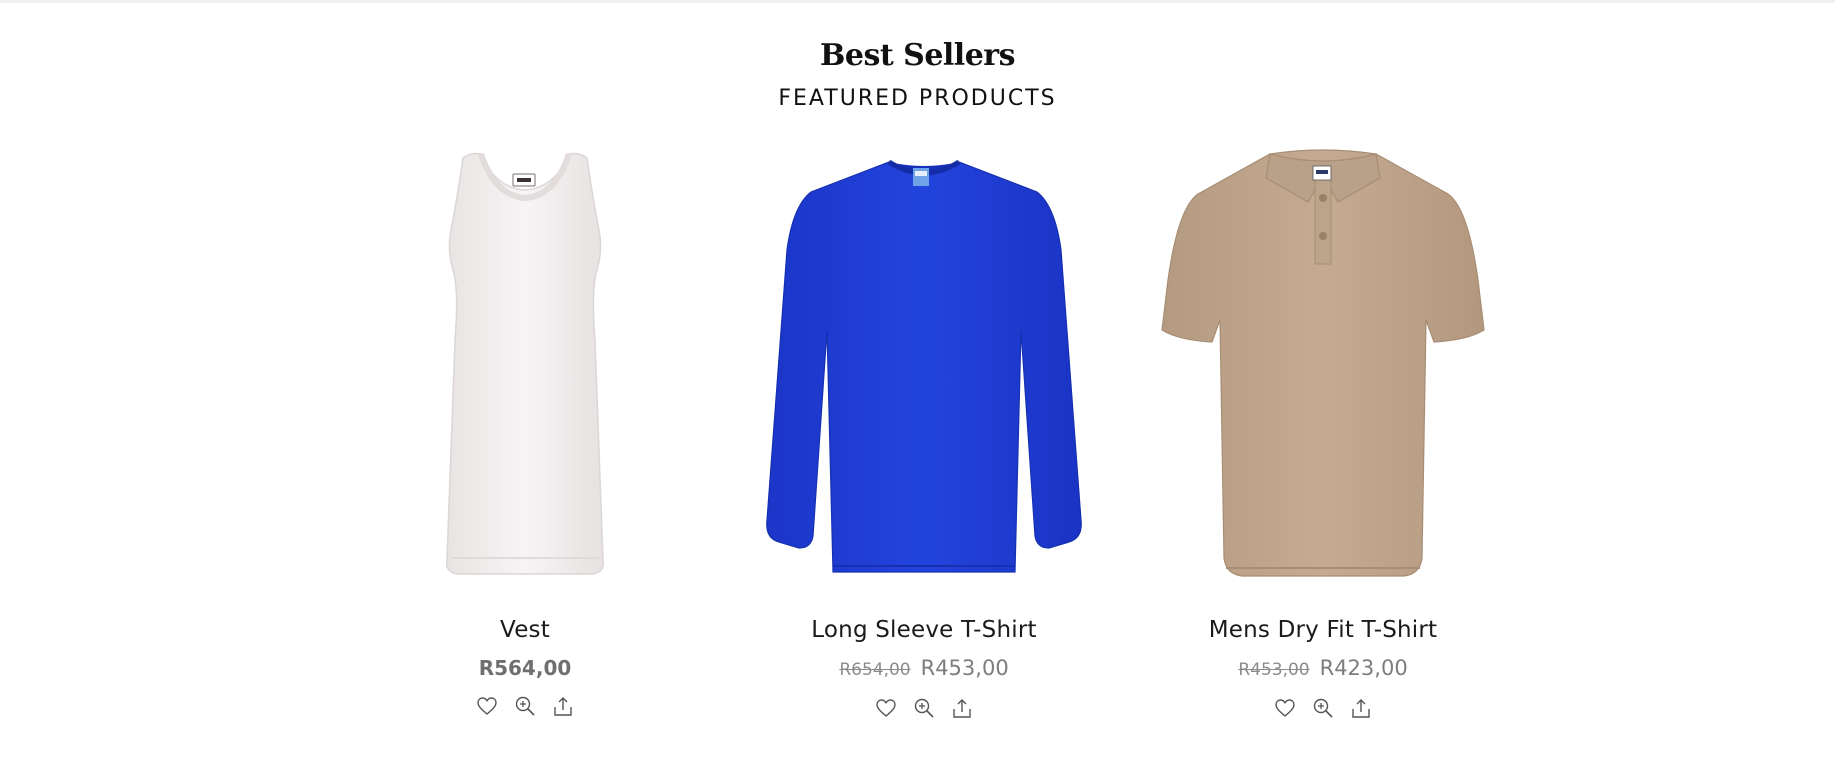 This screenshot has height=772, width=1835. I want to click on product-name: Mens Dry Fit T-Shirt, so click(1323, 630).